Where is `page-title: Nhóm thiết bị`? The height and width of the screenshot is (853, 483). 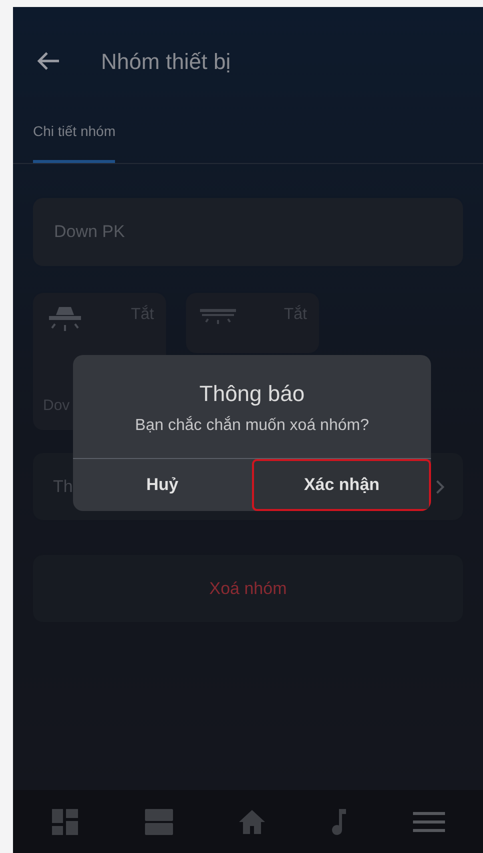
page-title: Nhóm thiết bị is located at coordinates (166, 62).